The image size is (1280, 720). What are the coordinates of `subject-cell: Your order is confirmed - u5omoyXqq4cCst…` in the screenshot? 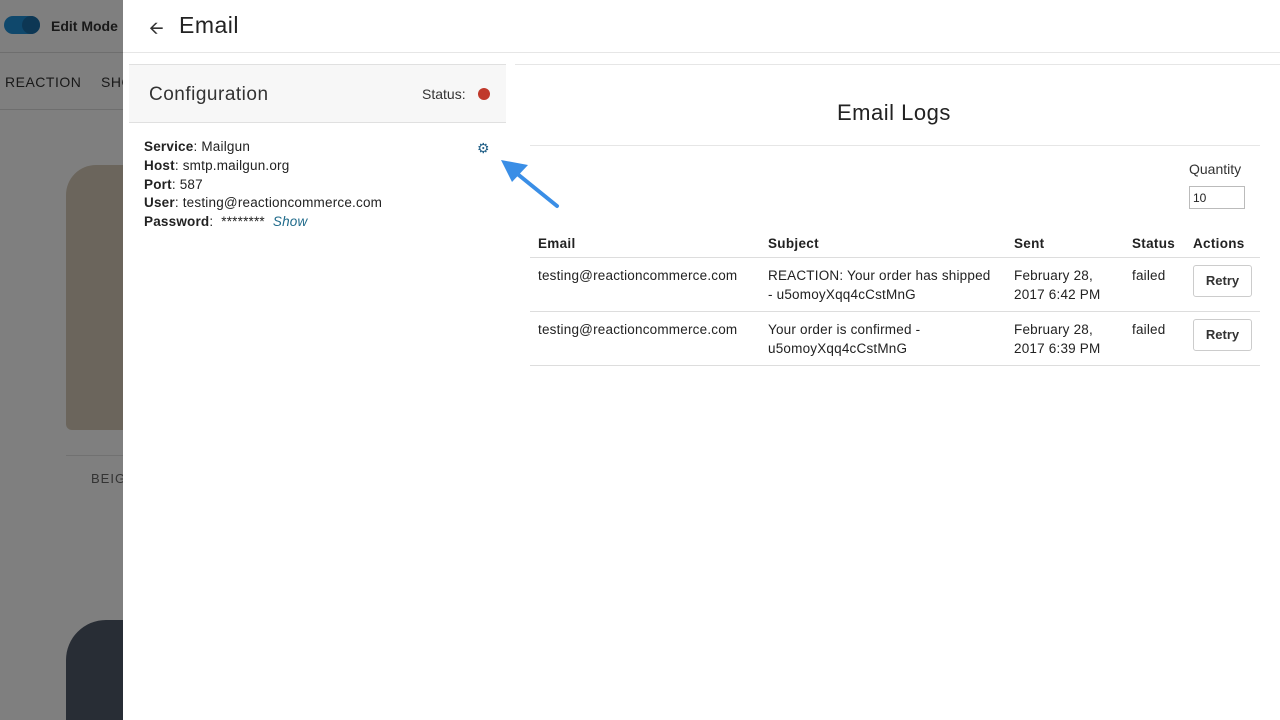 It's located at (883, 338).